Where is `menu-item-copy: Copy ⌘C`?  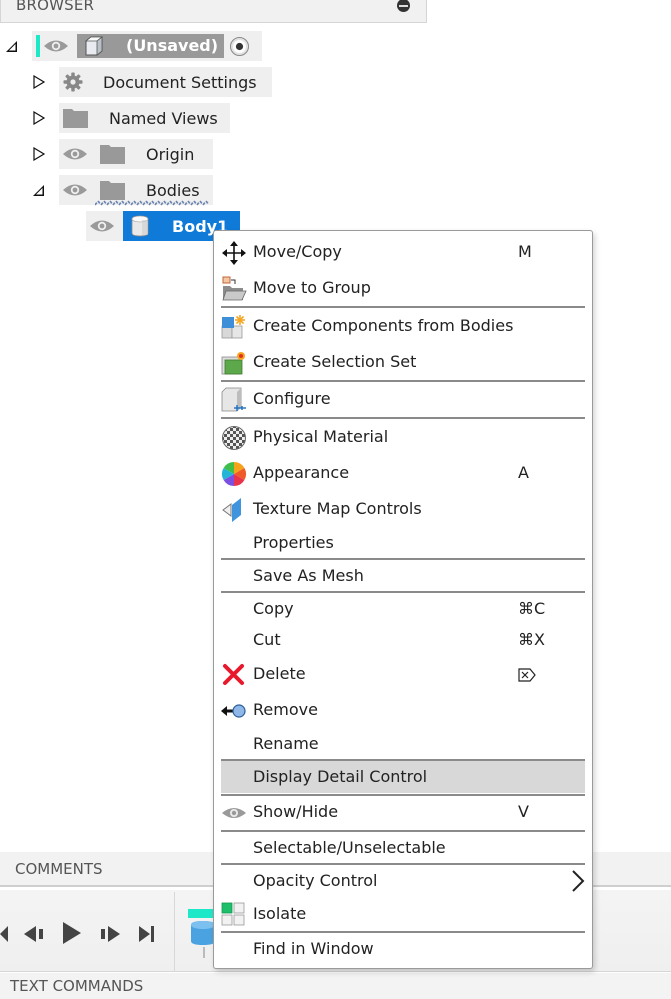 menu-item-copy: Copy ⌘C is located at coordinates (403, 609).